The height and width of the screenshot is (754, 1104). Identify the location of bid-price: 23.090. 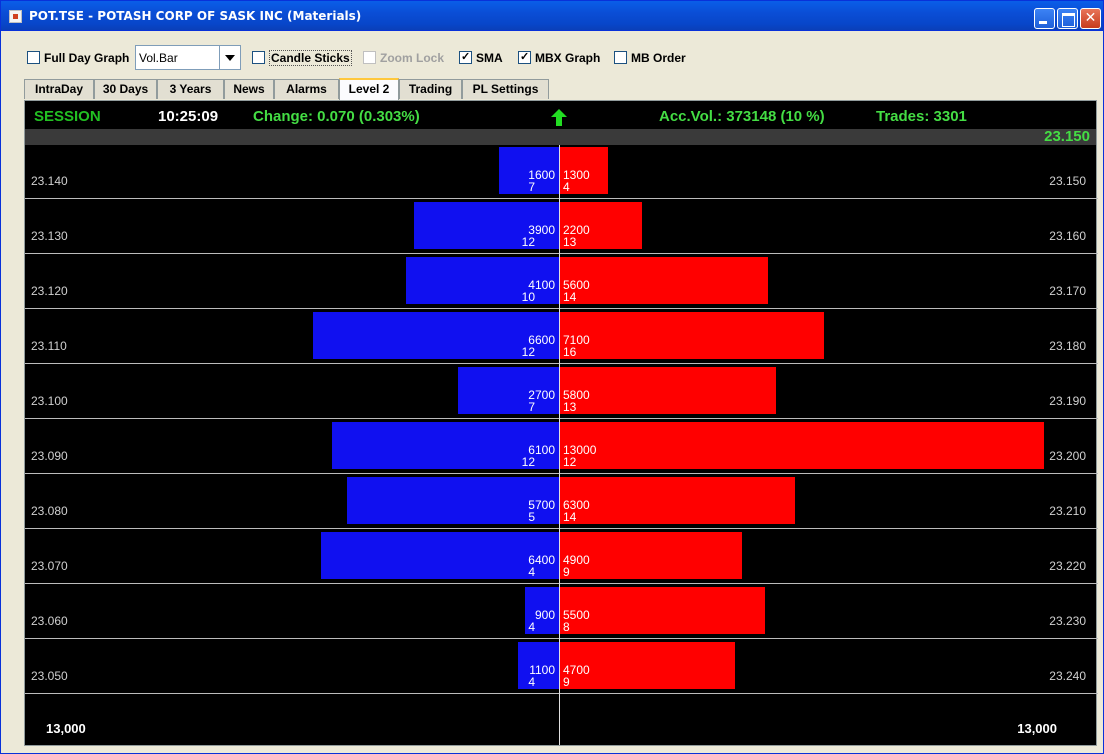
(49, 456).